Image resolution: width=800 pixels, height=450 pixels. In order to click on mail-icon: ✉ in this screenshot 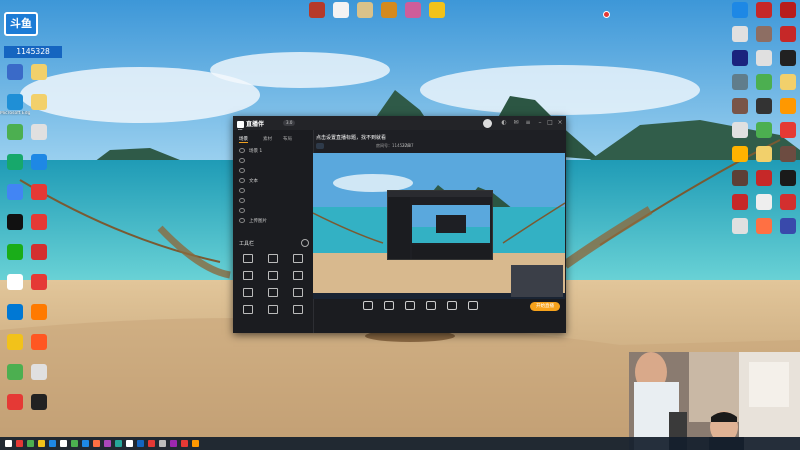, I will do `click(516, 123)`.